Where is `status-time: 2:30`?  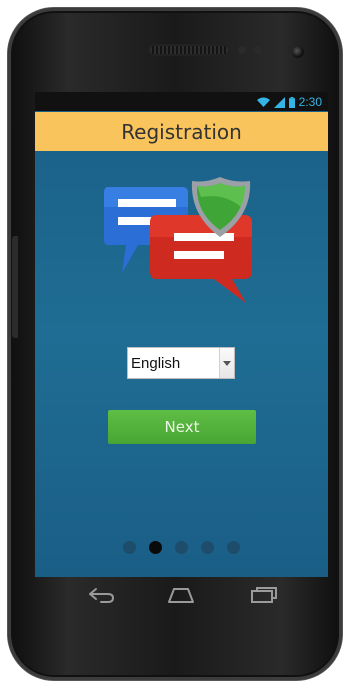
status-time: 2:30 is located at coordinates (310, 102).